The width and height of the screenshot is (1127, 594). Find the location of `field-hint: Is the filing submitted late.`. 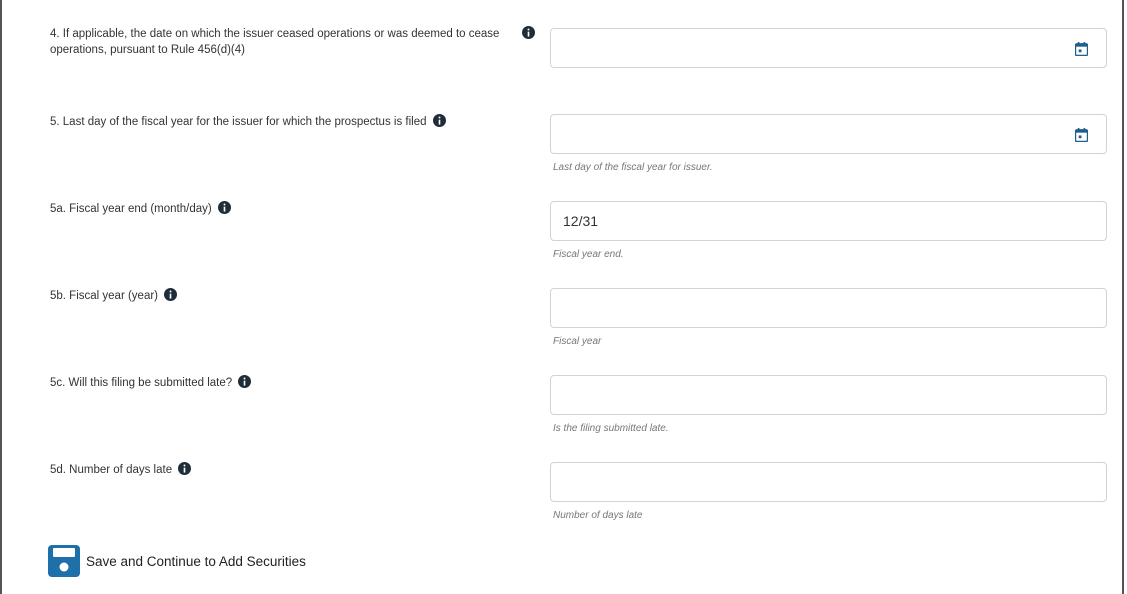

field-hint: Is the filing submitted late. is located at coordinates (611, 428).